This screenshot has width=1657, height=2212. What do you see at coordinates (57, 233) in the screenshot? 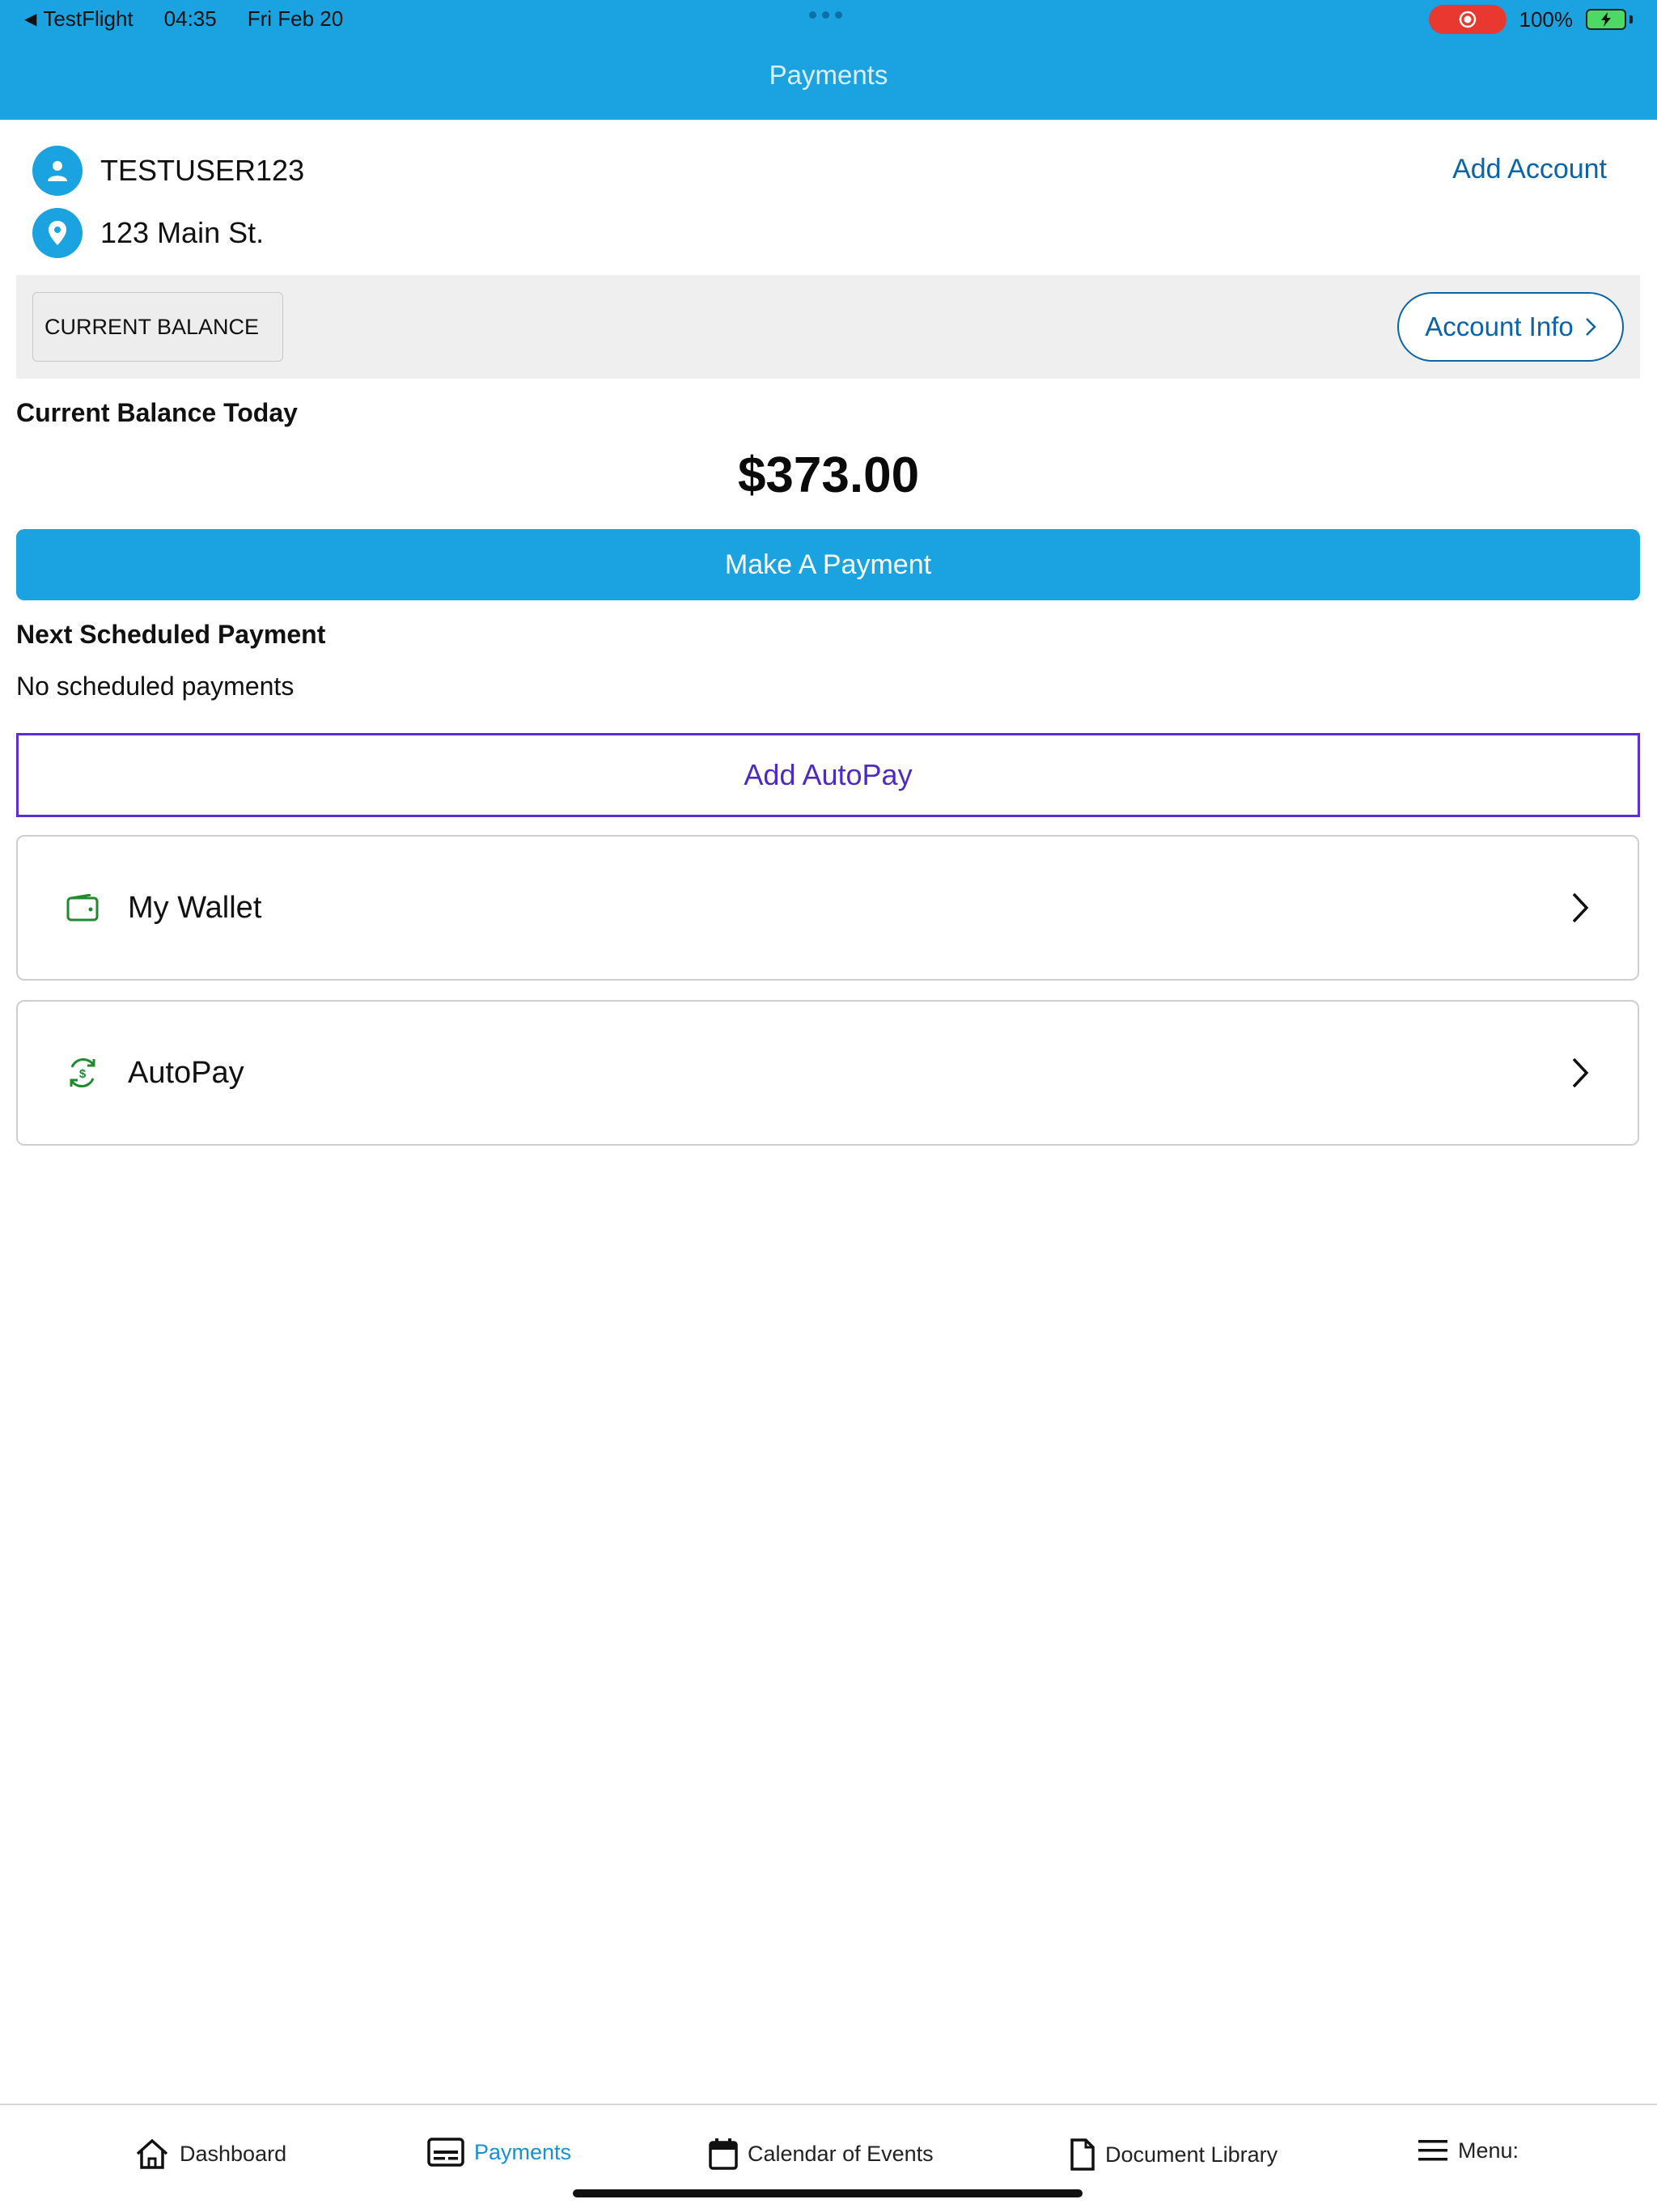
I see `location-pin-icon` at bounding box center [57, 233].